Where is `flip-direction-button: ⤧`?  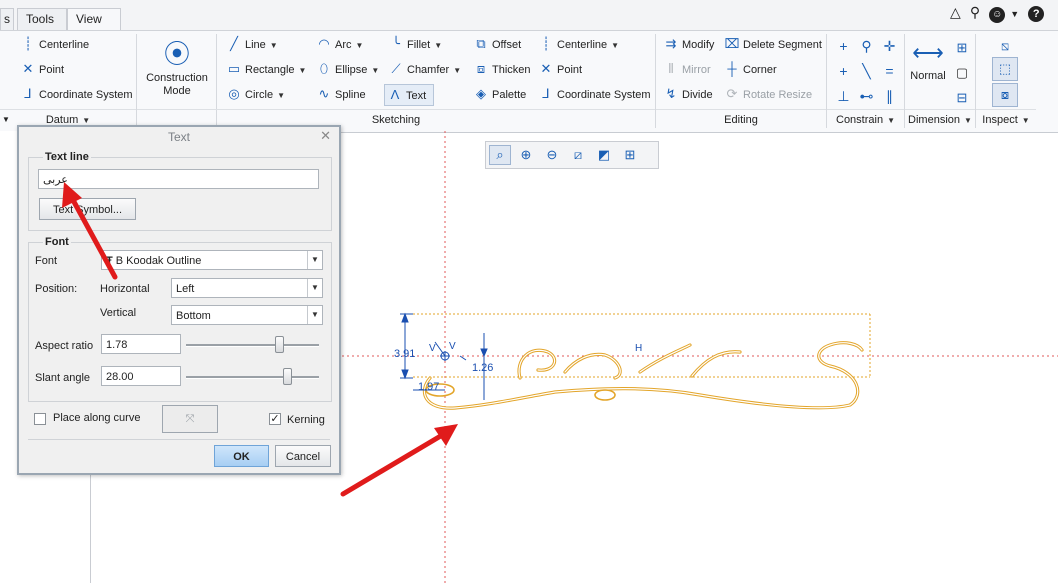 flip-direction-button: ⤧ is located at coordinates (190, 419).